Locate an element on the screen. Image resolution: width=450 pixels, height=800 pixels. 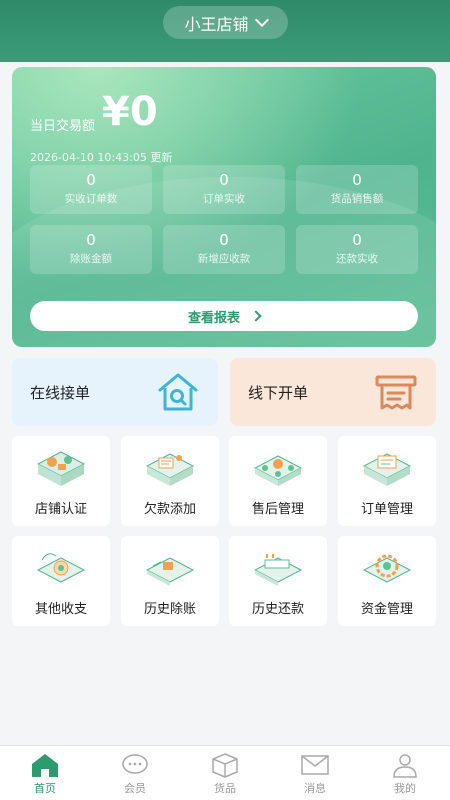
shop-certify-icon is located at coordinates (61, 468).